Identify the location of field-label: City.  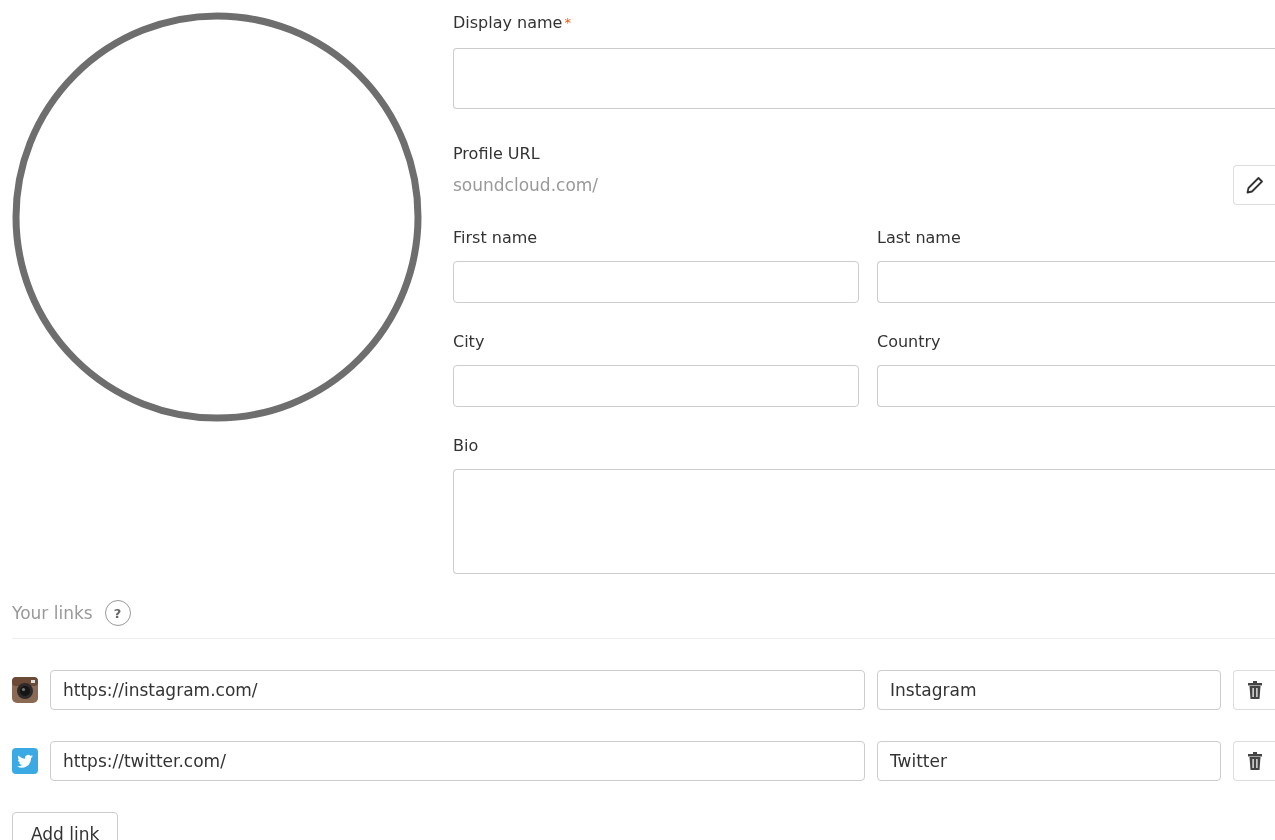
(469, 342).